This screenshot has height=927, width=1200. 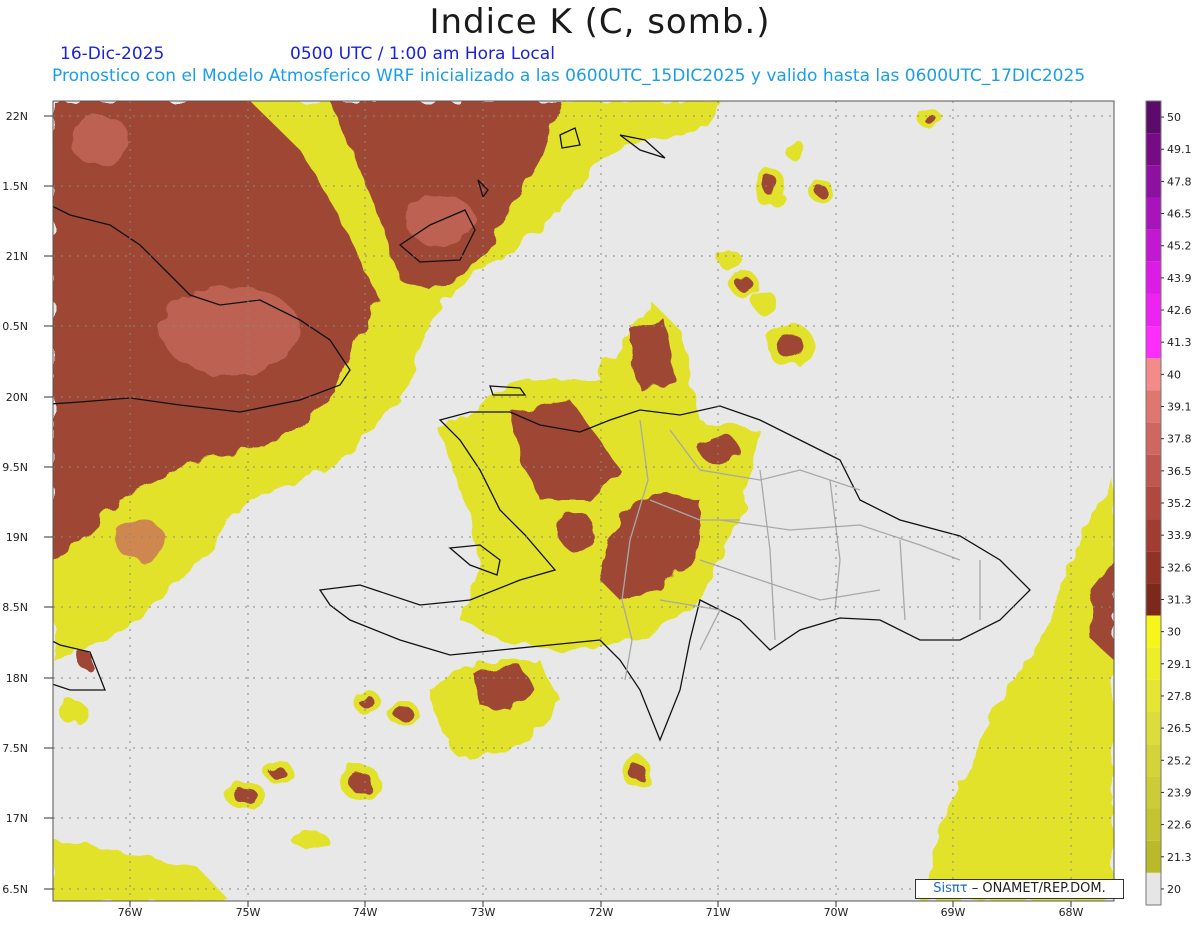 What do you see at coordinates (1179, 535) in the screenshot?
I see `colorbar-label: 33.9` at bounding box center [1179, 535].